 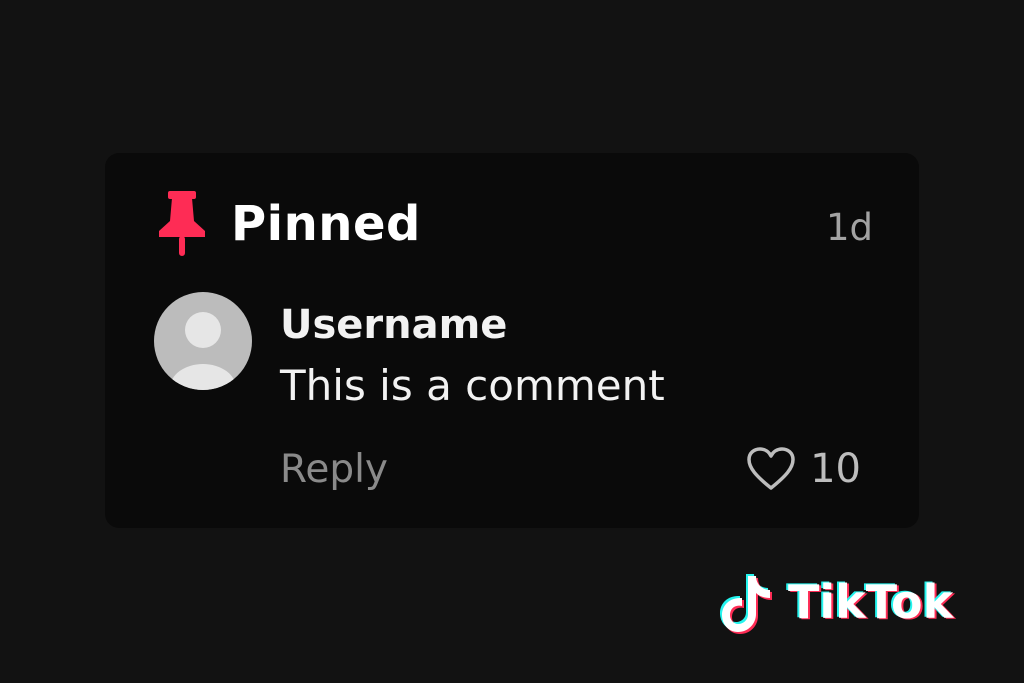 What do you see at coordinates (203, 351) in the screenshot?
I see `default-avatar-icon` at bounding box center [203, 351].